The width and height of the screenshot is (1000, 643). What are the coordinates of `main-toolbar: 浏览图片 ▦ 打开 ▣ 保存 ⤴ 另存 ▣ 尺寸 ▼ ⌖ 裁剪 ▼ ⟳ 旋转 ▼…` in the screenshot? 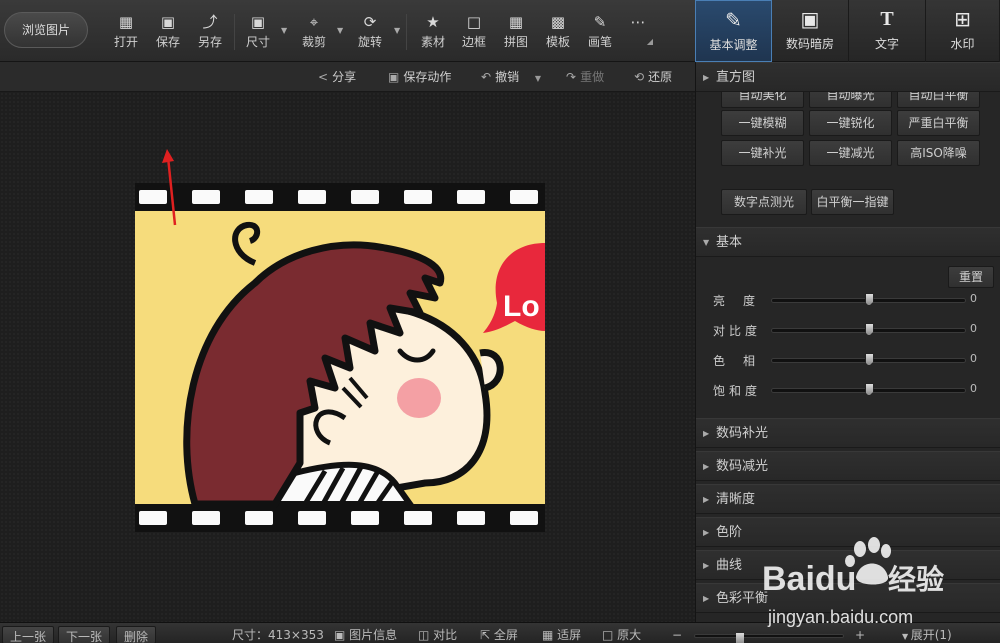 It's located at (347, 31).